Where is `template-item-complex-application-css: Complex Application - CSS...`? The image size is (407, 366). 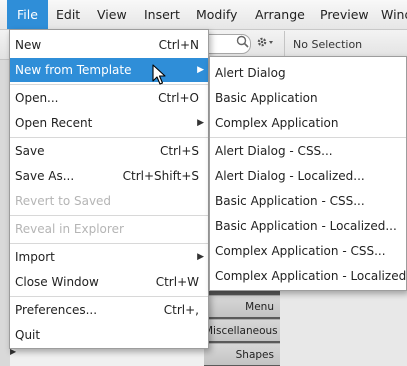 template-item-complex-application-css: Complex Application - CSS... is located at coordinates (308, 251).